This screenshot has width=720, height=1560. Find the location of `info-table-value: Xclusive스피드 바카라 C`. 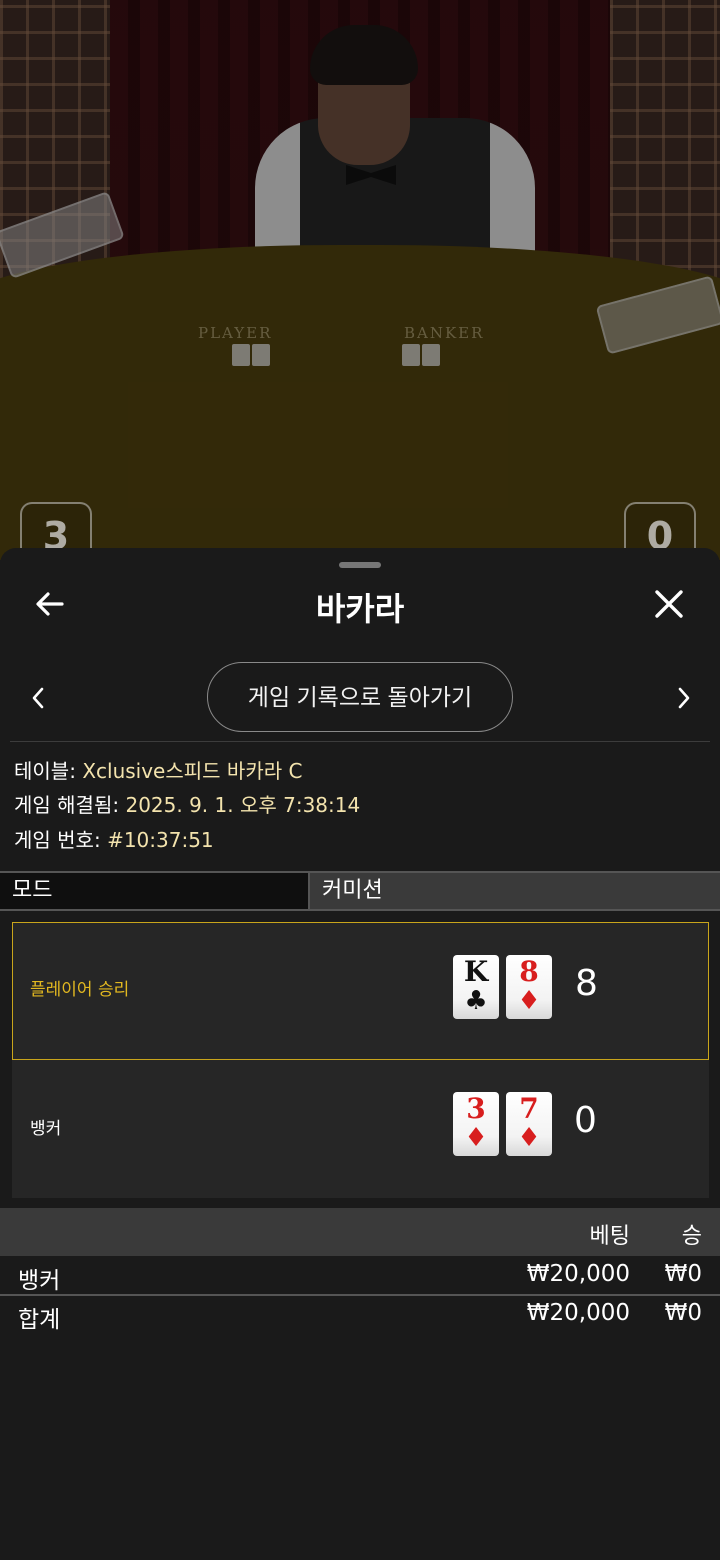

info-table-value: Xclusive스피드 바카라 C is located at coordinates (192, 771).